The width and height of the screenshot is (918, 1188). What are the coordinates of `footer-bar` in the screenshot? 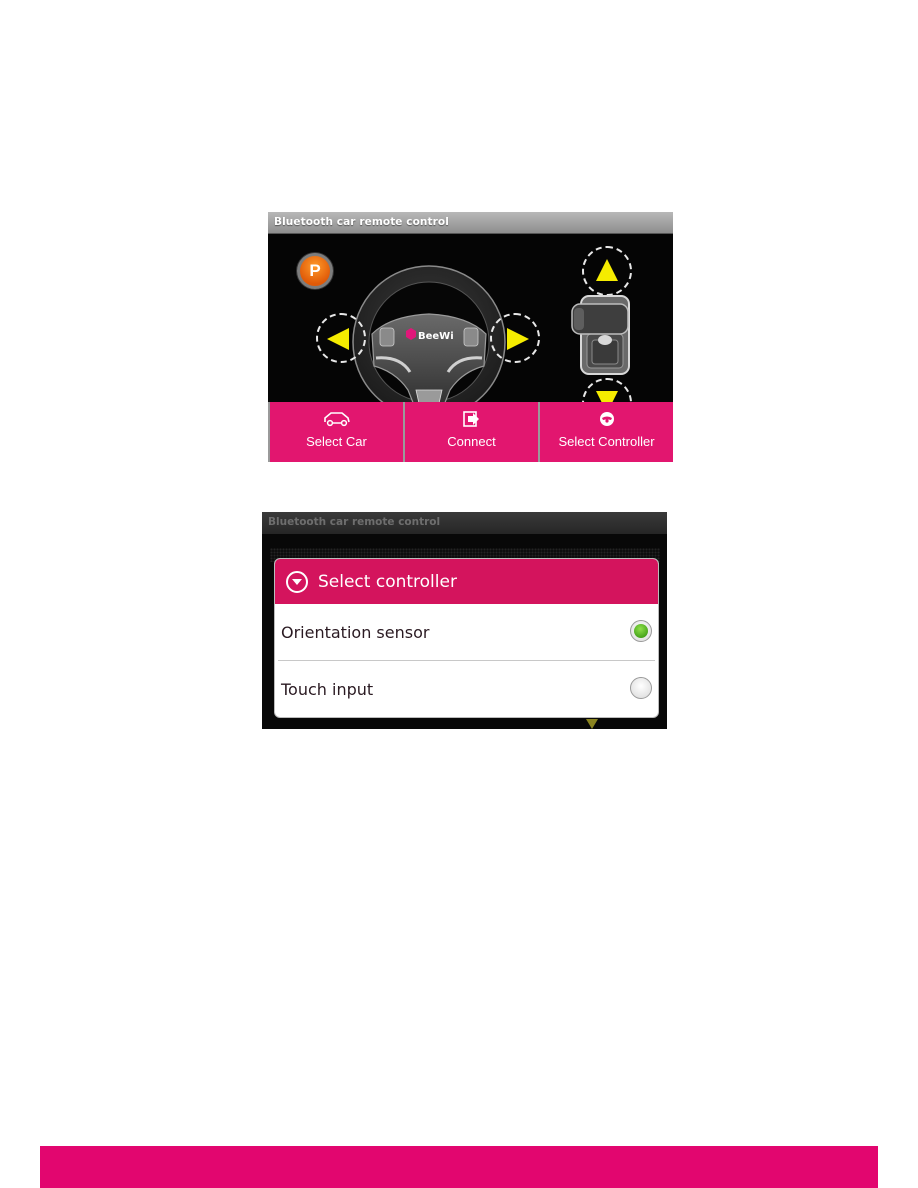 It's located at (459, 1167).